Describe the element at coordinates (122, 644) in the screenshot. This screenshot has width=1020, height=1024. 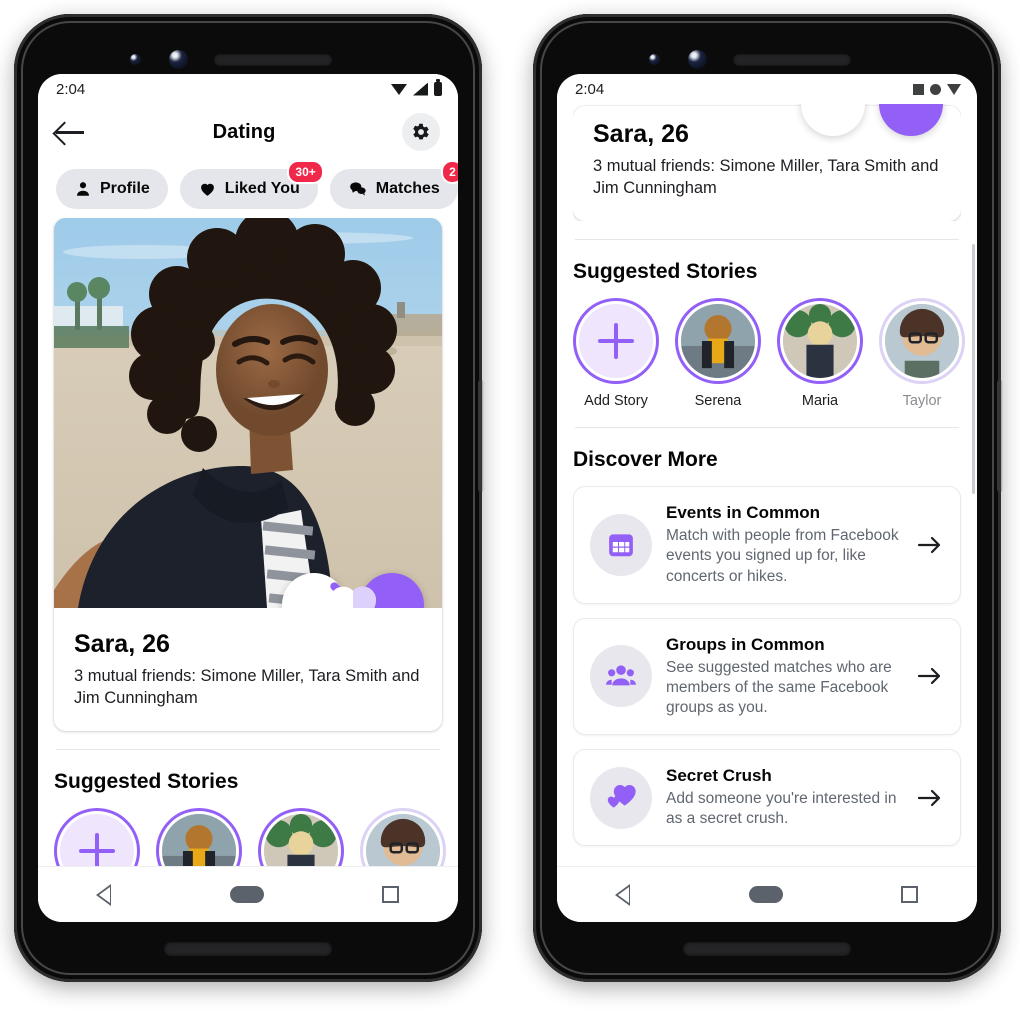
I see `match-name: Sara, 26` at that location.